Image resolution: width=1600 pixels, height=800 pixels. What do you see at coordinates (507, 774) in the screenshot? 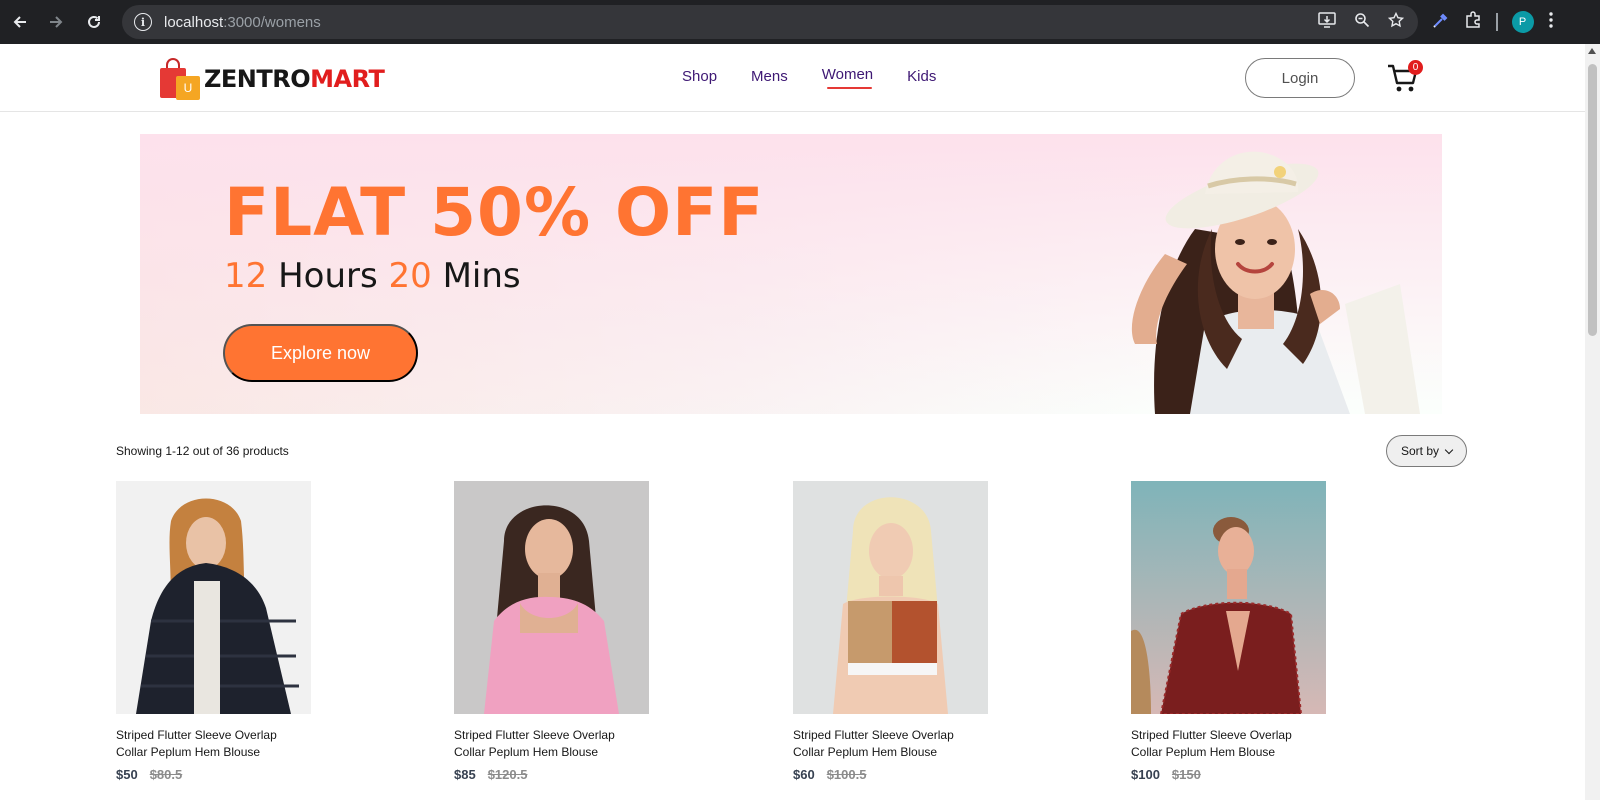
I see `product-original-price: $120.5` at bounding box center [507, 774].